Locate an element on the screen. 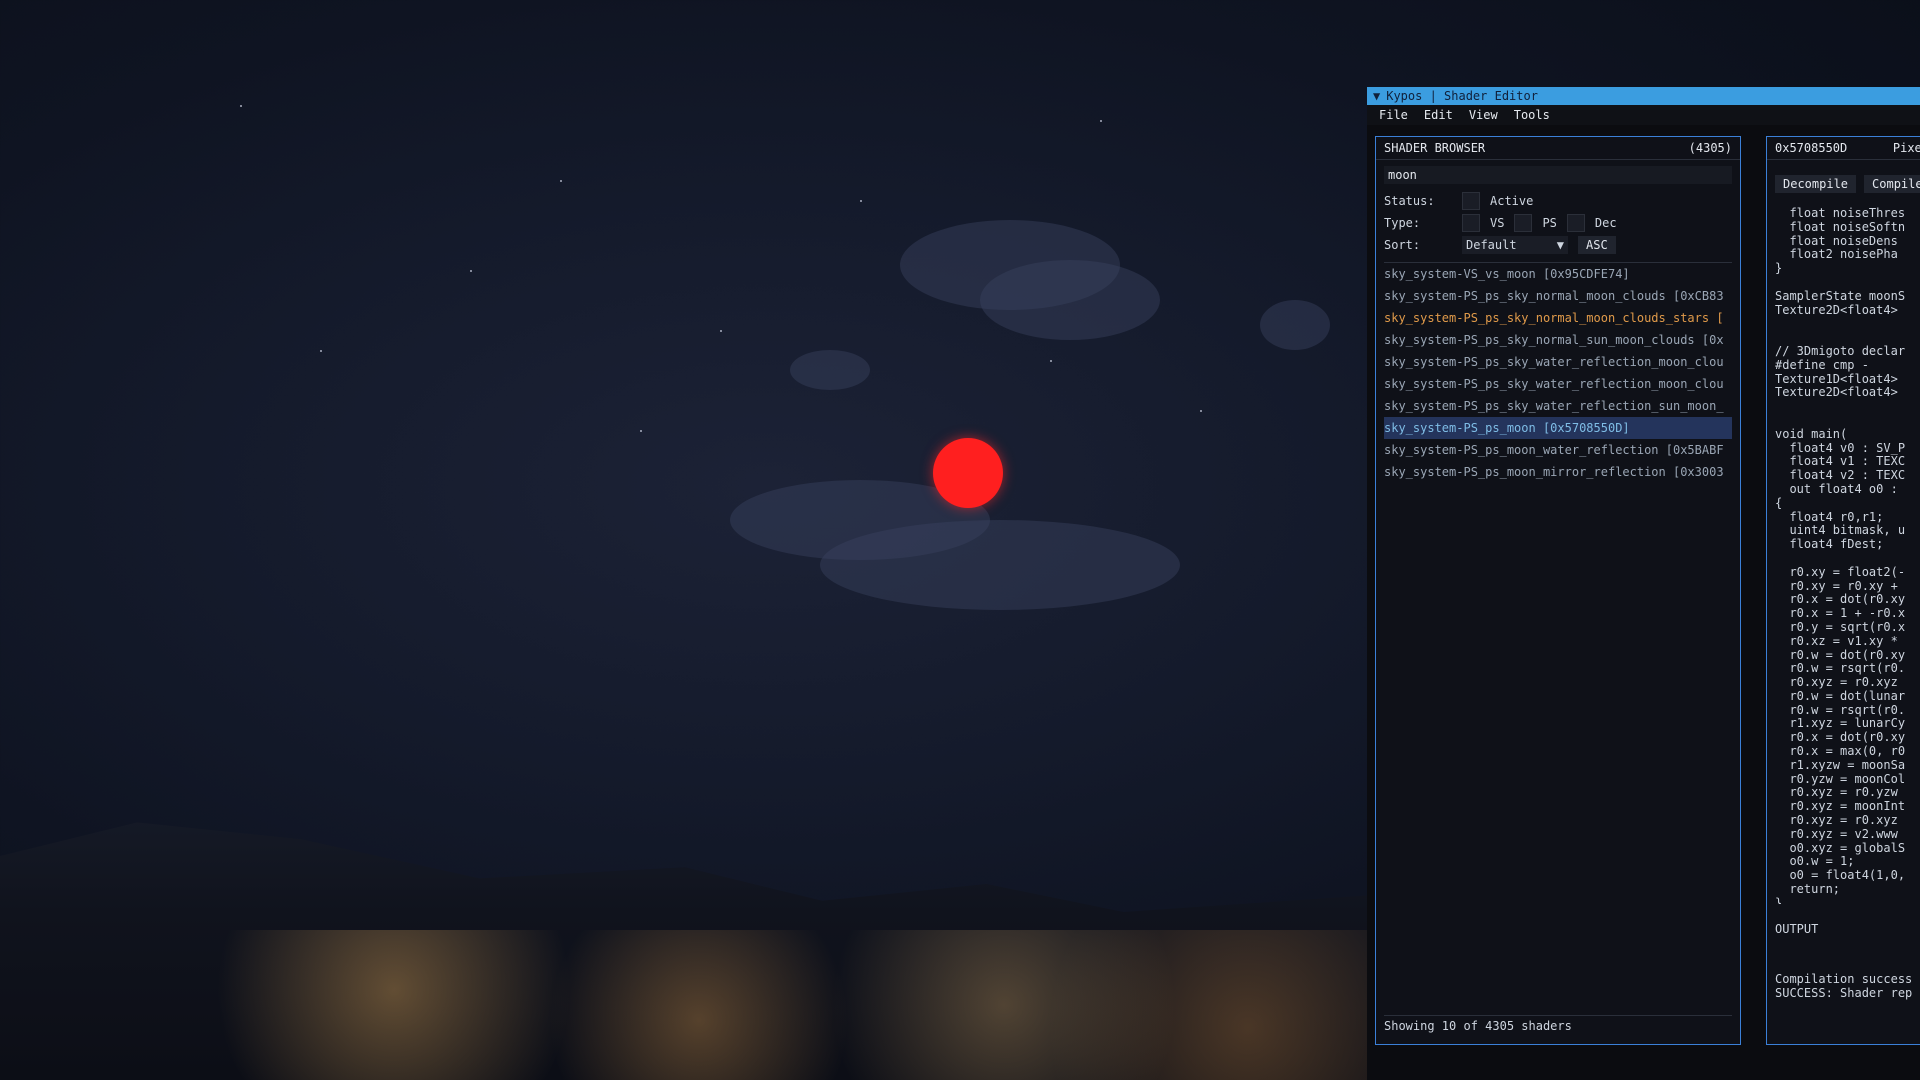 Image resolution: width=1920 pixels, height=1080 pixels. shader-kind: Pixel is located at coordinates (1906, 148).